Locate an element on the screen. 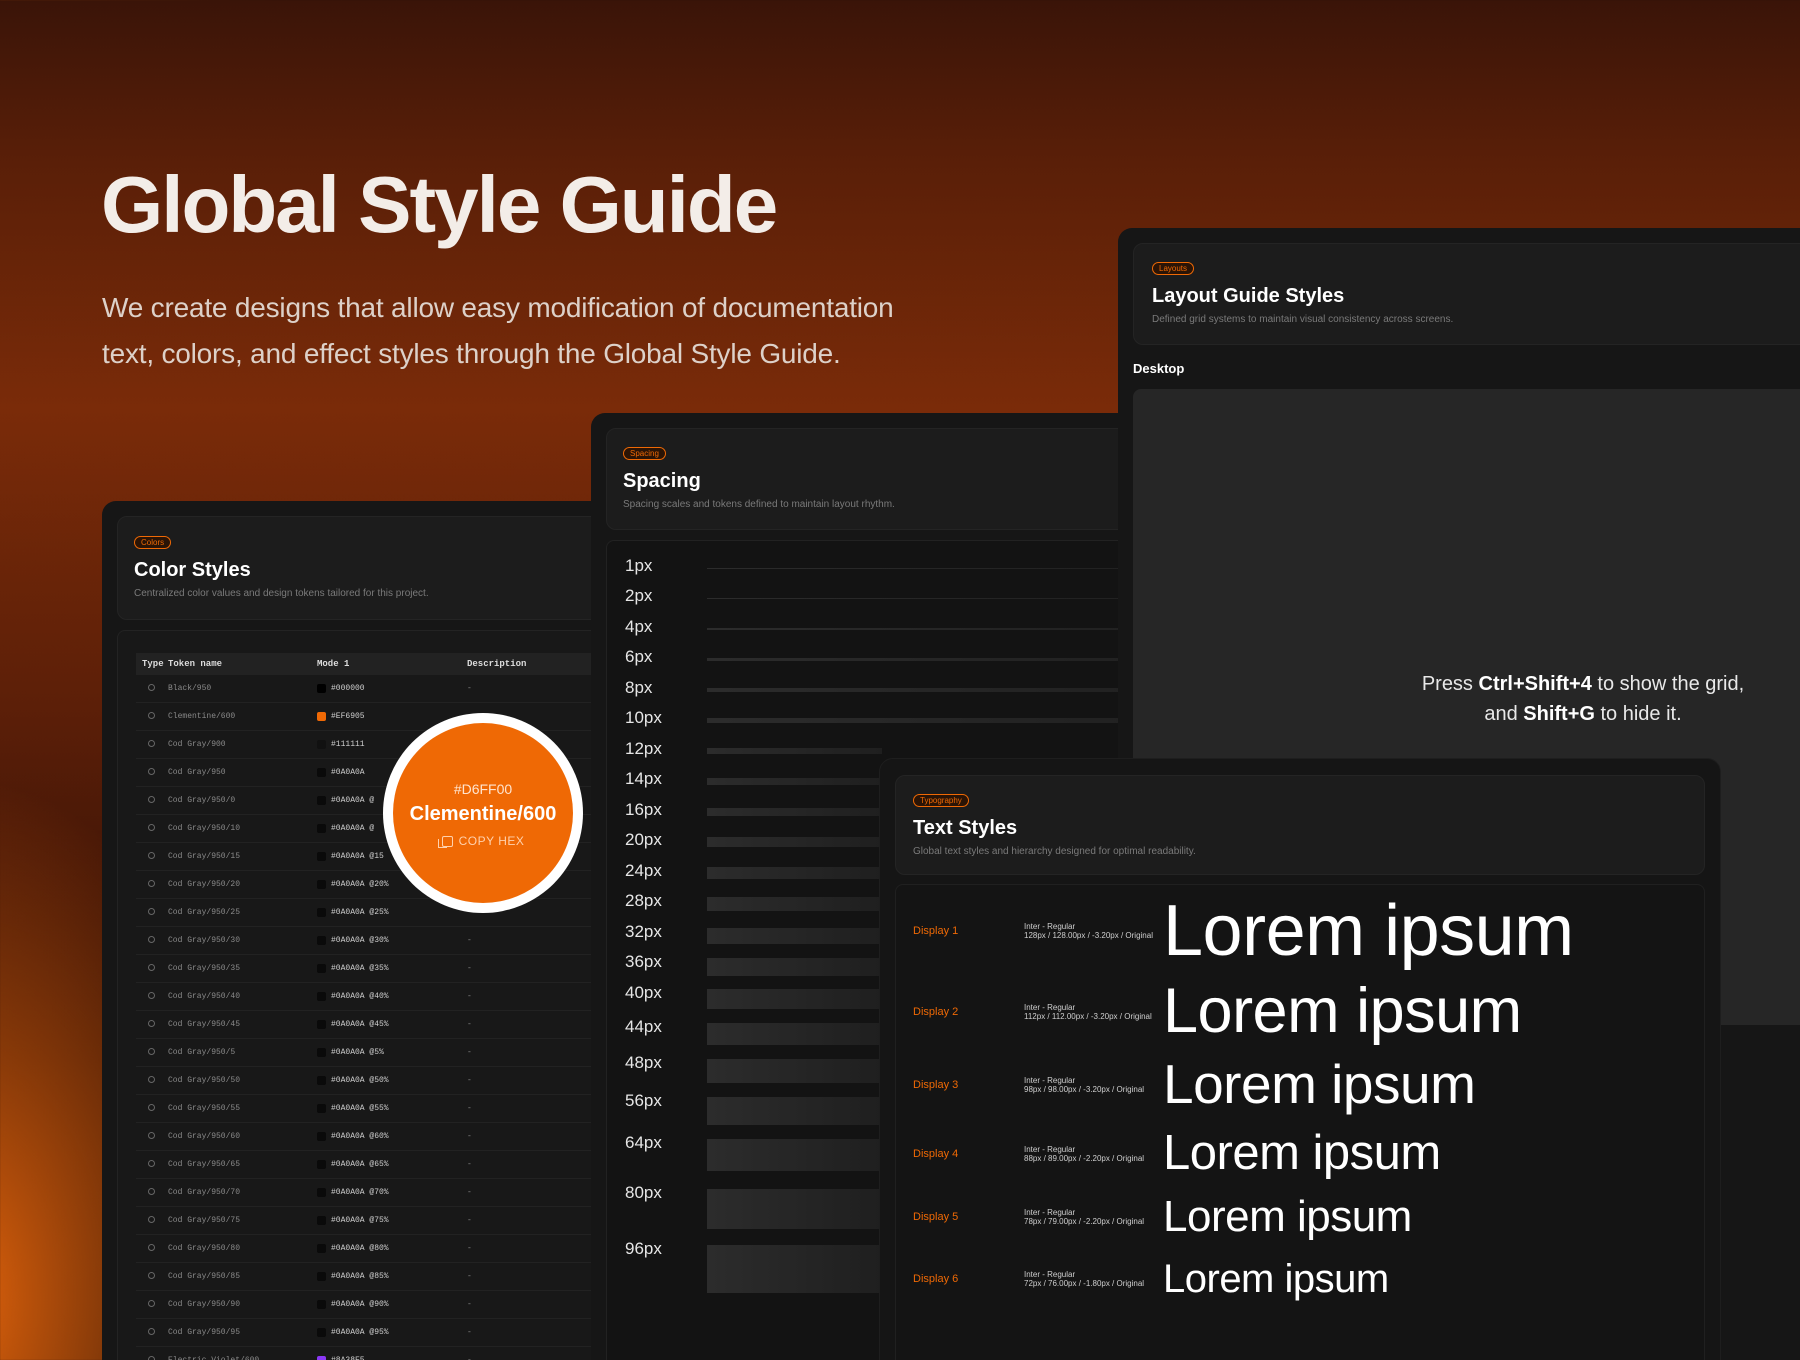  table-row: Cod Gray/950/50 #0A0A0A @50% - is located at coordinates (379, 1081).